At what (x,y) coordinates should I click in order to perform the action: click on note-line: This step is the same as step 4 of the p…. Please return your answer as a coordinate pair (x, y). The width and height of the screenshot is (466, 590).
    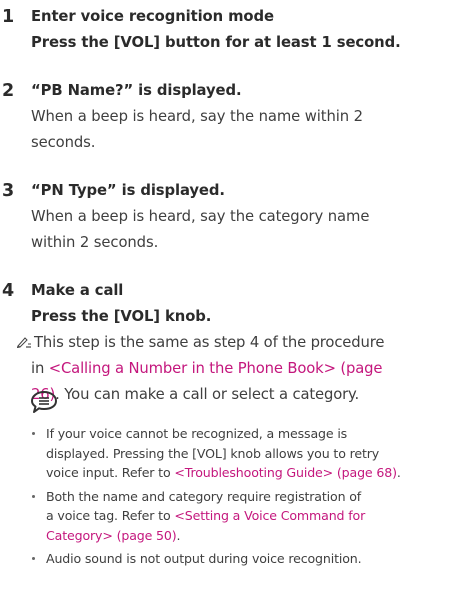
    Looking at the image, I should click on (238, 343).